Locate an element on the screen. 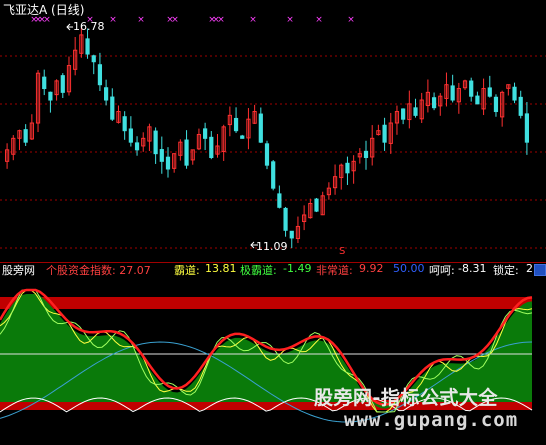 The width and height of the screenshot is (546, 445). badao-label: 霸道: is located at coordinates (187, 270).